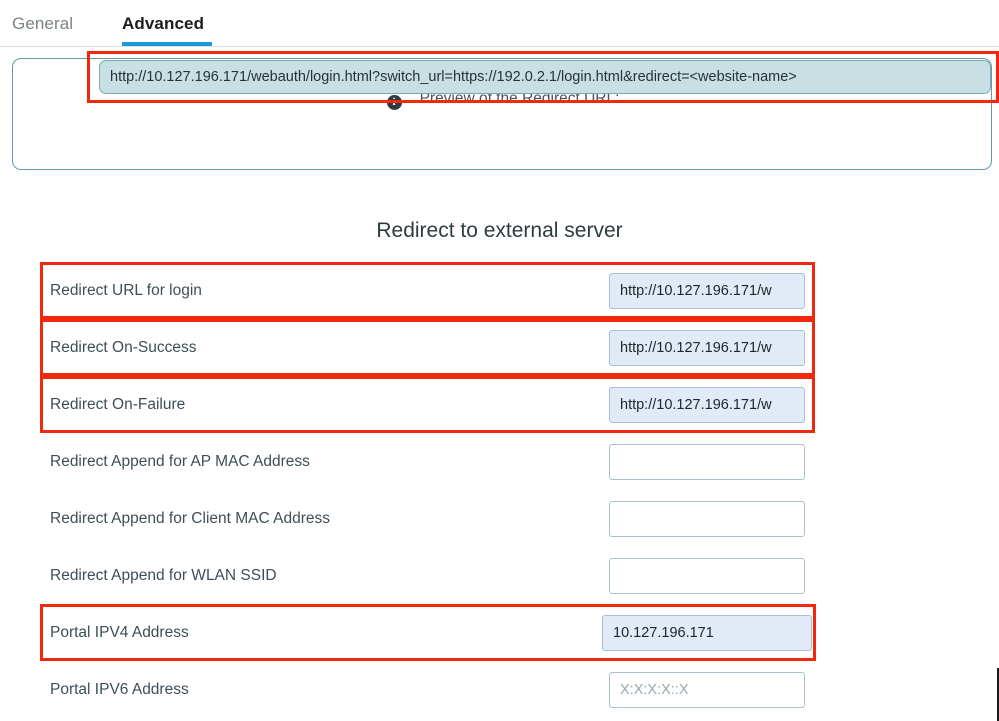  What do you see at coordinates (119, 689) in the screenshot?
I see `field-label: Portal IPV6 Address` at bounding box center [119, 689].